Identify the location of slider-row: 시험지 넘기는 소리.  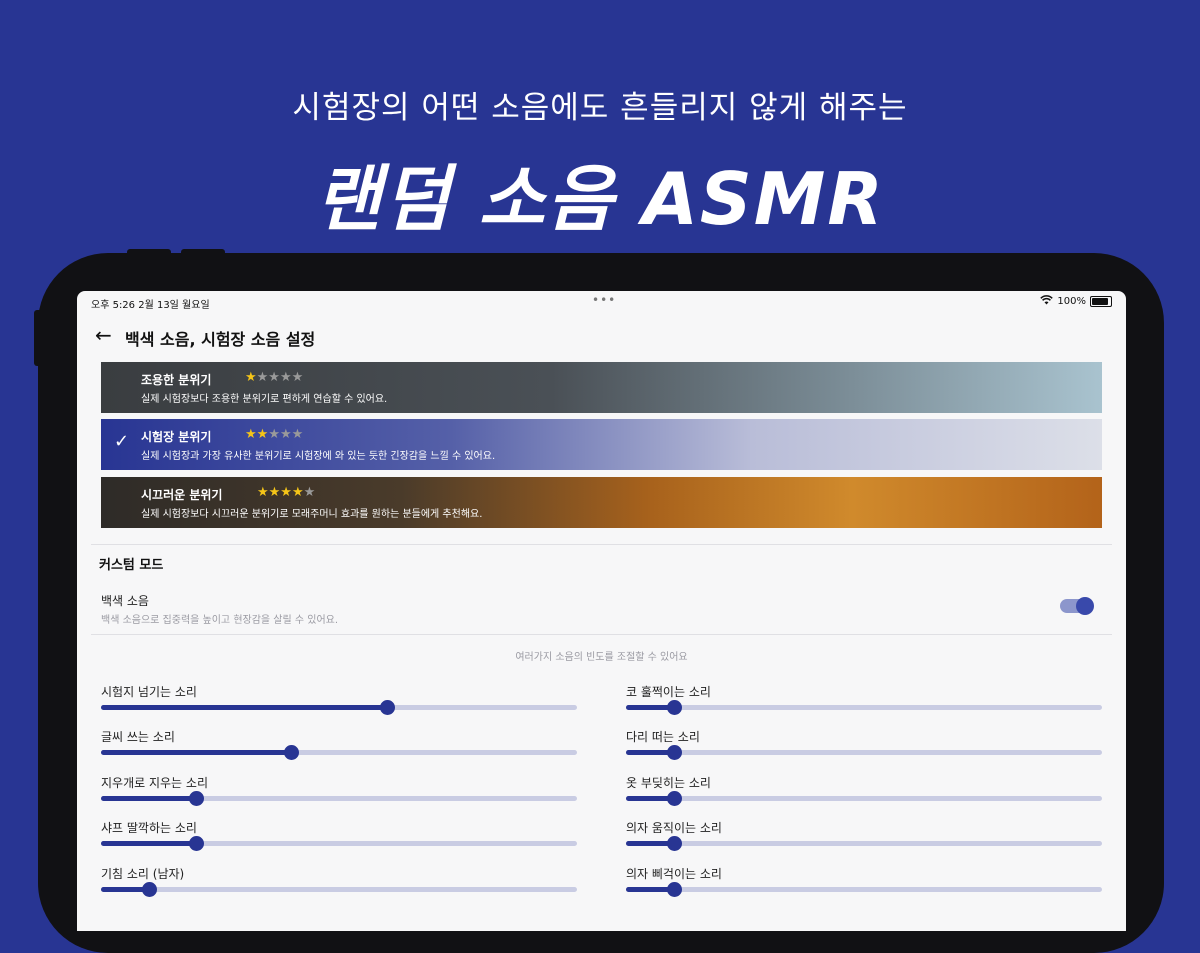
(339, 703).